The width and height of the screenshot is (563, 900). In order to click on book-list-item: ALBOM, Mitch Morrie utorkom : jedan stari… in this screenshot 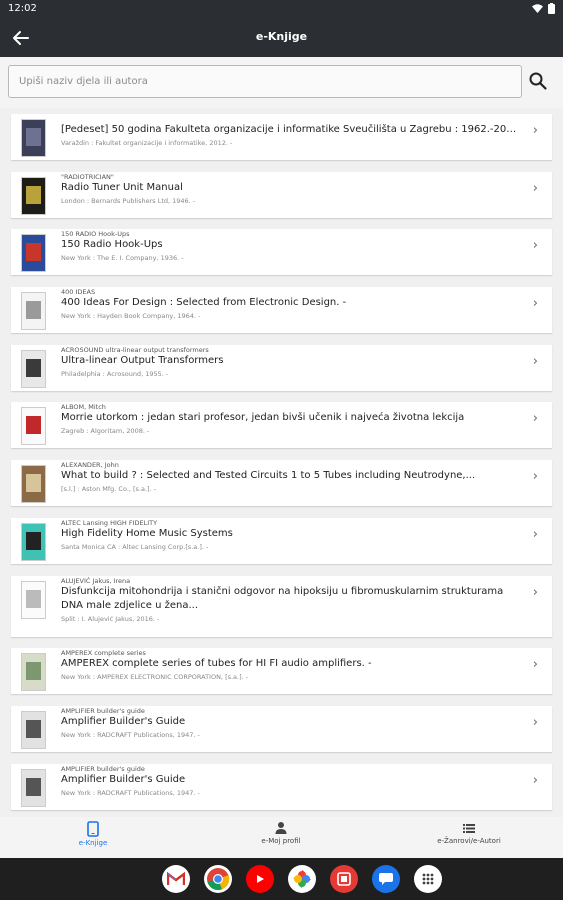, I will do `click(281, 425)`.